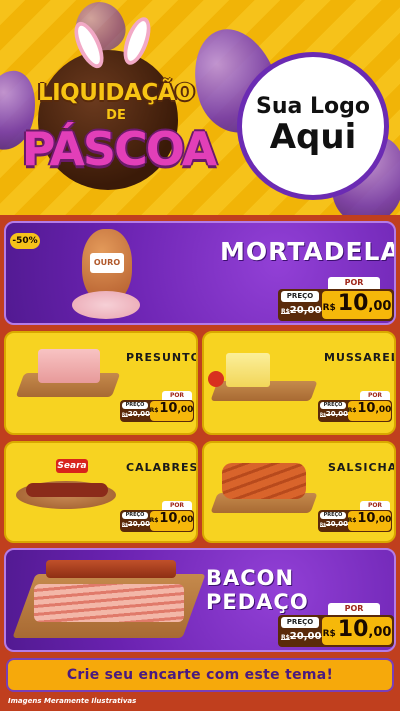 Image resolution: width=400 pixels, height=711 pixels. I want to click on title-line-2: DE, so click(116, 115).